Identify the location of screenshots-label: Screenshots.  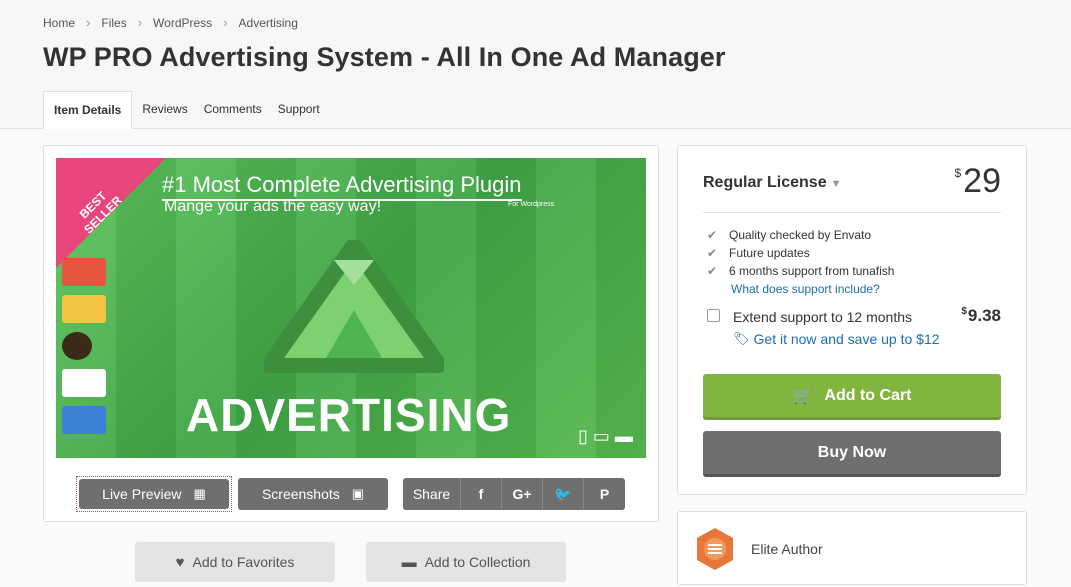
(300, 494).